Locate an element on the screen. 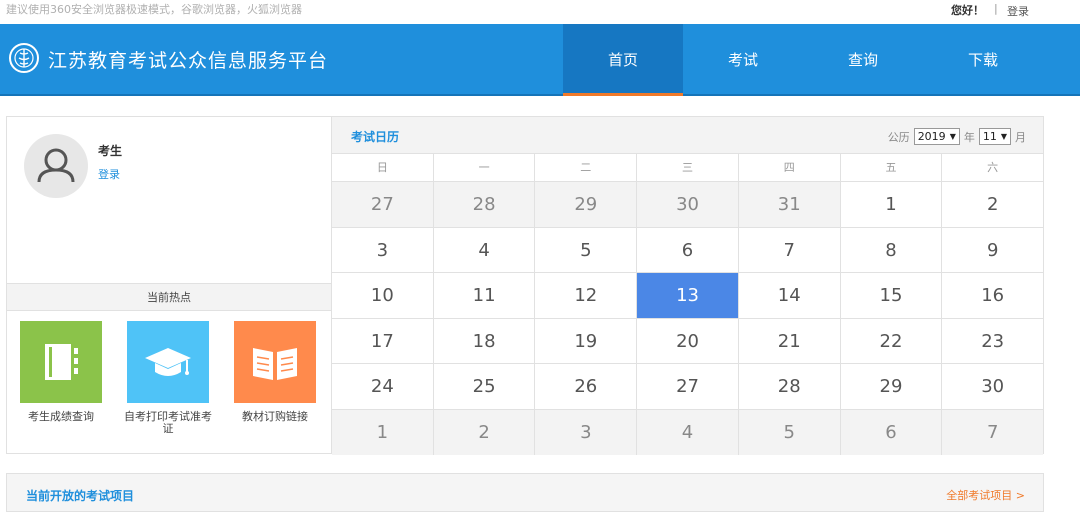 This screenshot has width=1080, height=512. nav-query: 查询 is located at coordinates (863, 60).